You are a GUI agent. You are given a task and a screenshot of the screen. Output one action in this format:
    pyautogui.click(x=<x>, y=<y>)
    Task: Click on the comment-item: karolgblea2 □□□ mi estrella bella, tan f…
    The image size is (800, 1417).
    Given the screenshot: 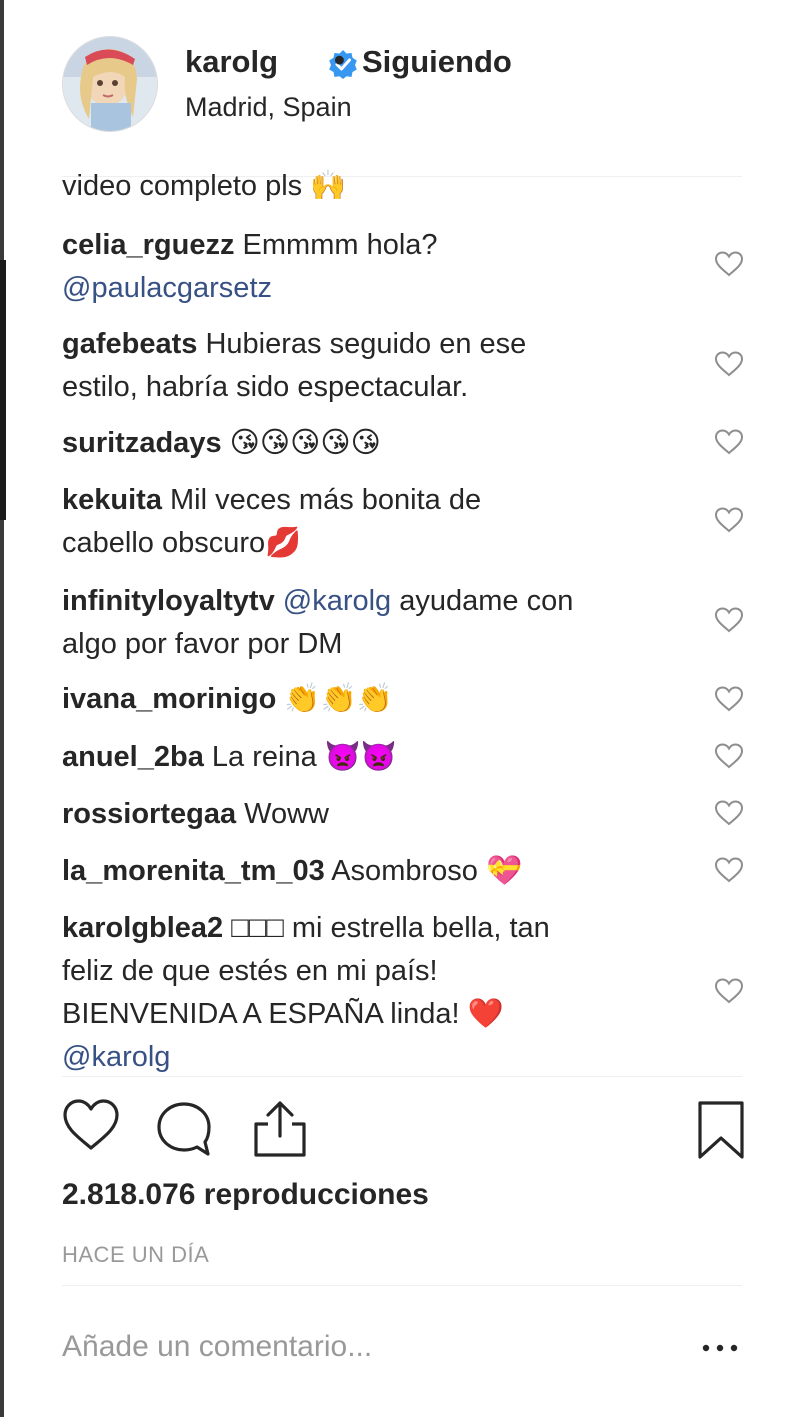 What is the action you would take?
    pyautogui.click(x=362, y=993)
    